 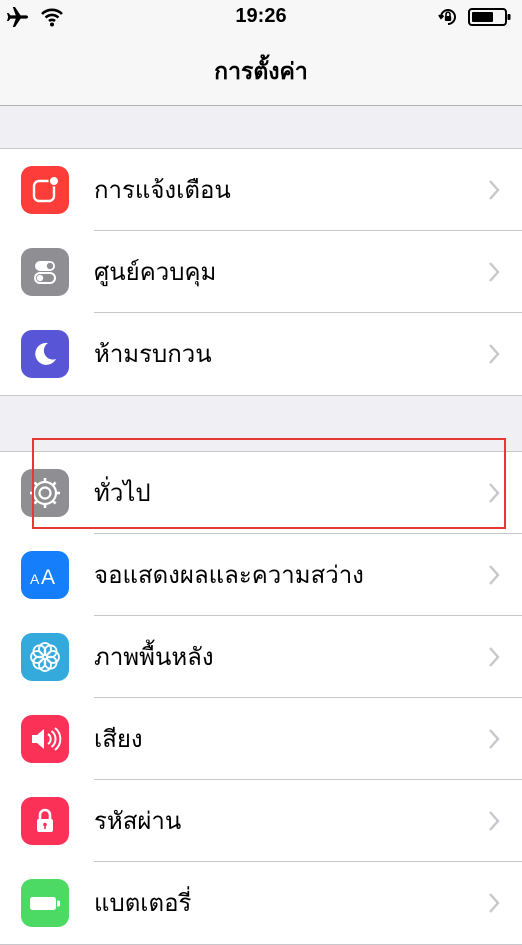 What do you see at coordinates (154, 657) in the screenshot?
I see `settings-row-label: ภาพพื้นหลัง` at bounding box center [154, 657].